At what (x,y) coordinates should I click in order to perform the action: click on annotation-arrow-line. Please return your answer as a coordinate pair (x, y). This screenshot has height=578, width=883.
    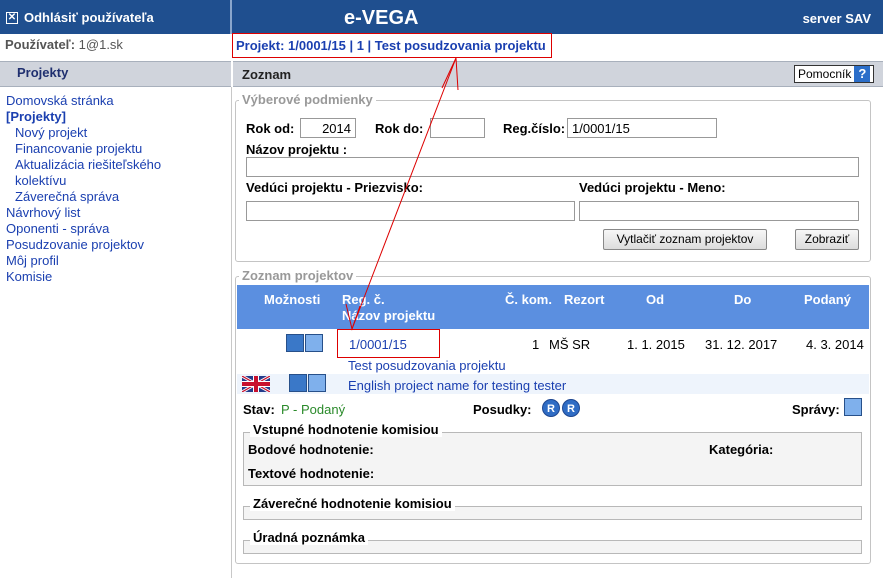
    Looking at the image, I should click on (404, 193).